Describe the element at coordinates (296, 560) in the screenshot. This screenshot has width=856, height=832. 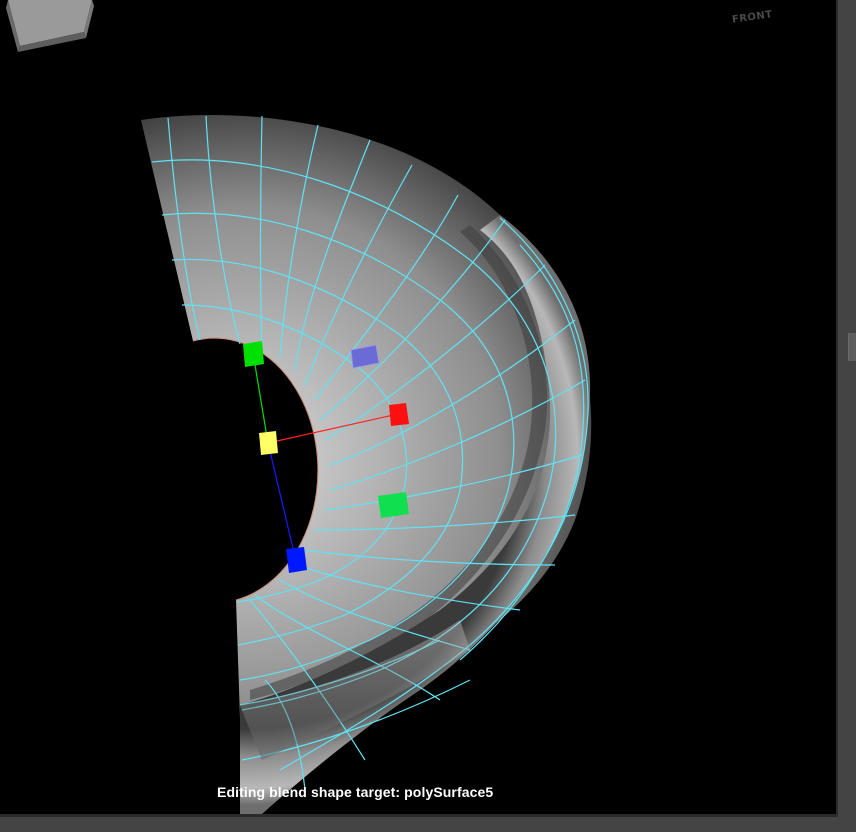
I see `manipulator-z-handle` at that location.